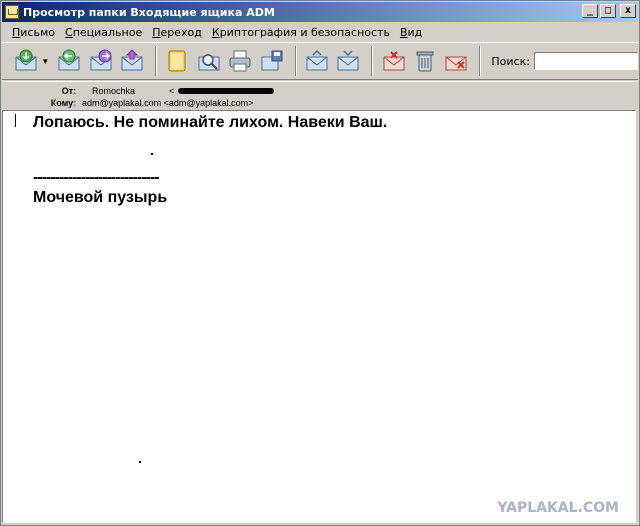  What do you see at coordinates (96, 177) in the screenshot?
I see `message-dashes: -----------------------------` at bounding box center [96, 177].